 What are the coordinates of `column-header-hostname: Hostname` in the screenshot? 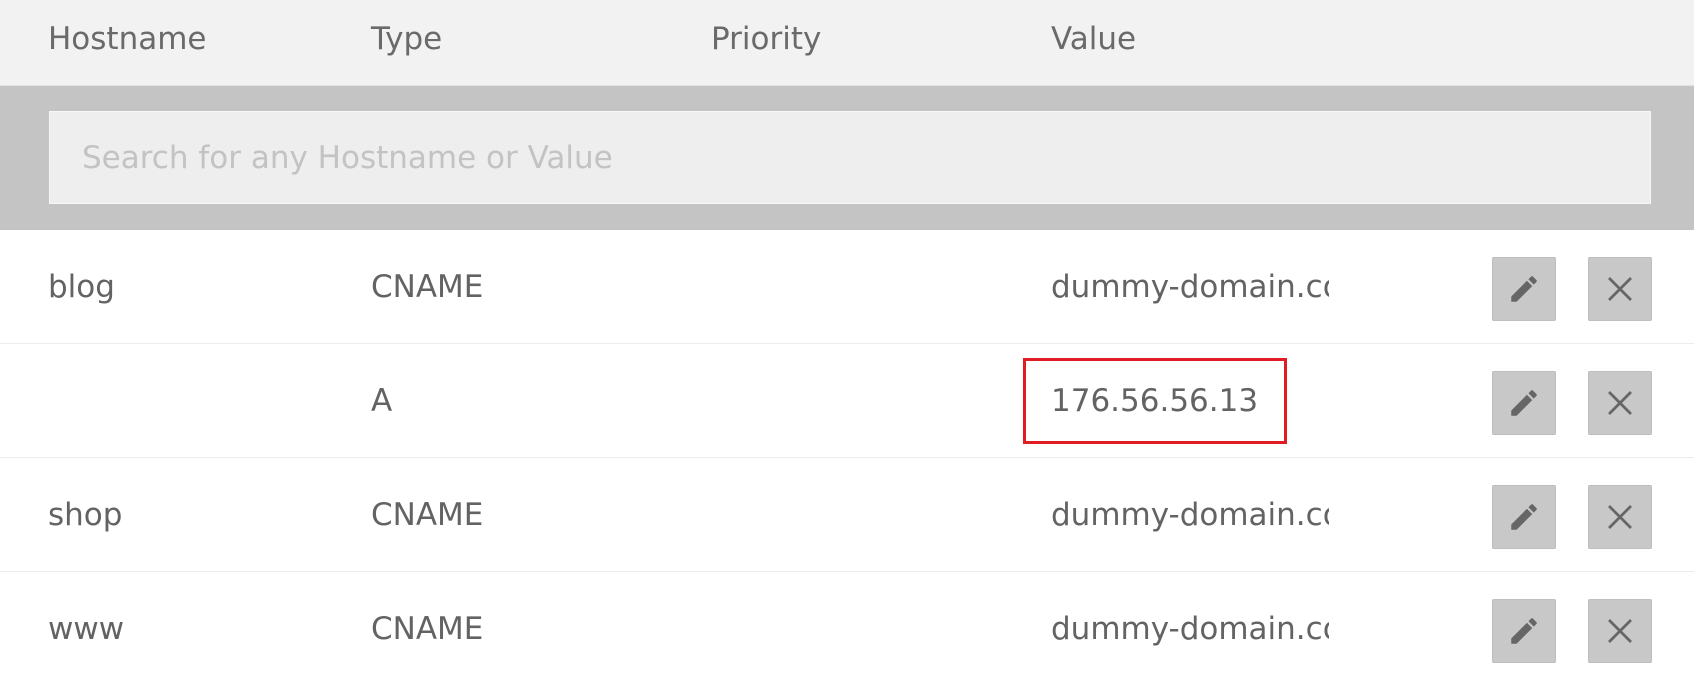 It's located at (127, 39).